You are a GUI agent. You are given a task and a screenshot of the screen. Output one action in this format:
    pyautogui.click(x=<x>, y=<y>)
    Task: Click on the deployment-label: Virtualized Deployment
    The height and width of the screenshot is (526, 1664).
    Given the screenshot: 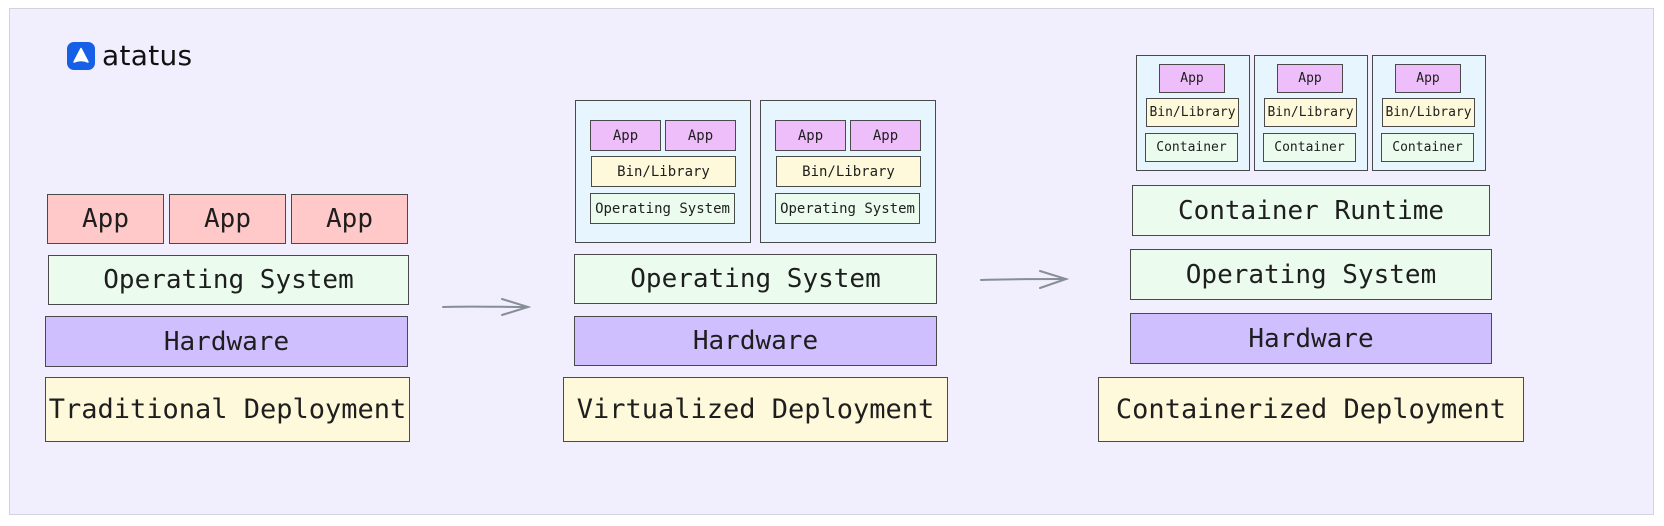 What is the action you would take?
    pyautogui.click(x=755, y=409)
    